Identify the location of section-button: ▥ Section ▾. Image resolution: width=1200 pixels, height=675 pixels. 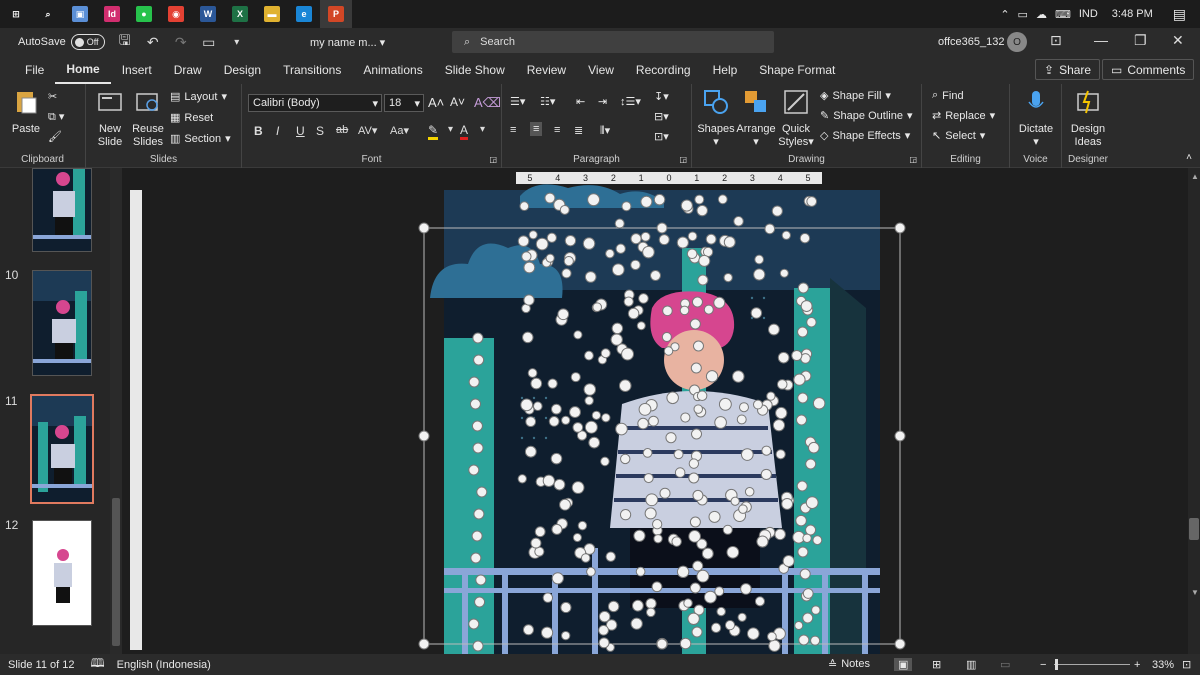
(200, 139).